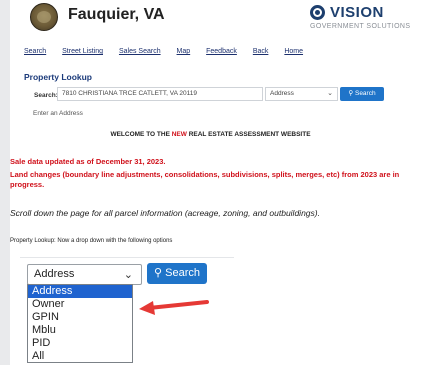  What do you see at coordinates (116, 14) in the screenshot?
I see `site-title: Fauquier, VA` at bounding box center [116, 14].